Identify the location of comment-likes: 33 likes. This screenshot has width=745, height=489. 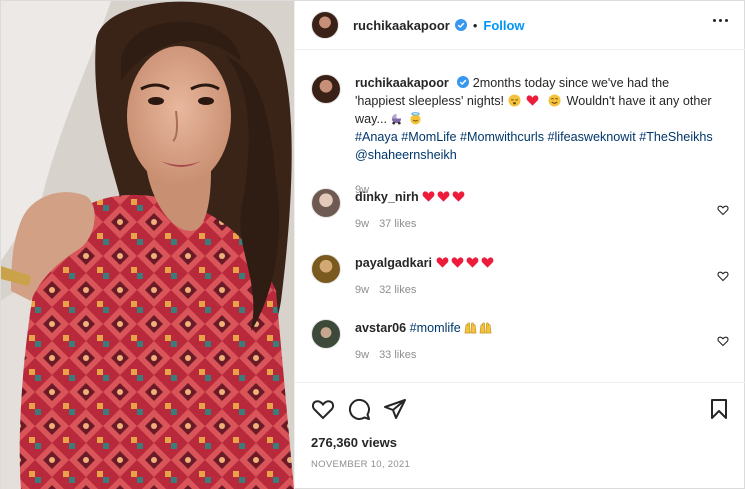
(397, 355).